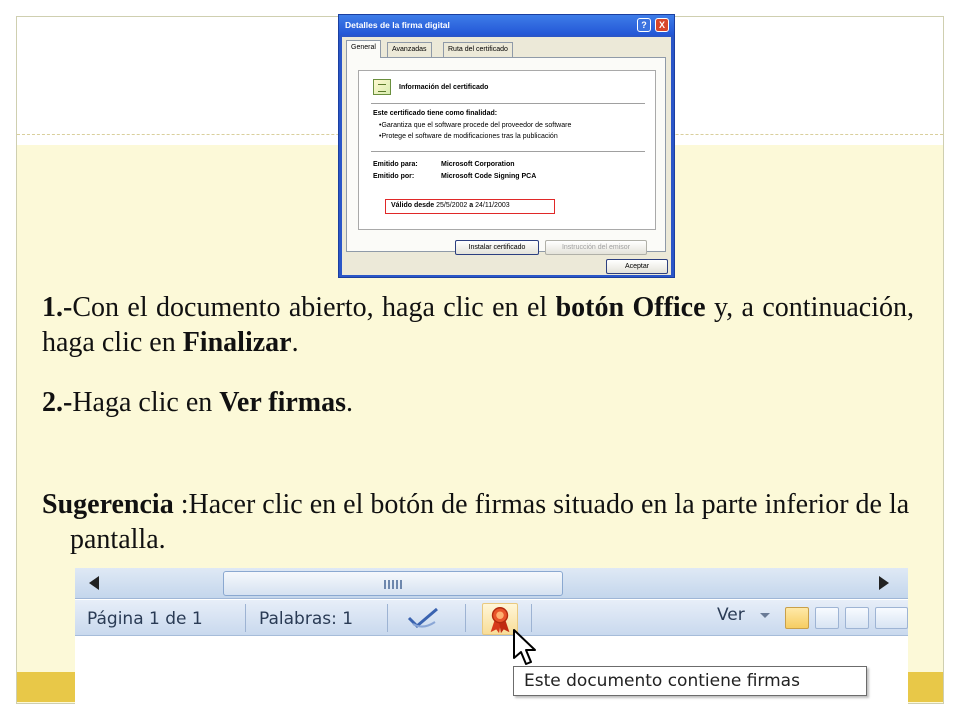 This screenshot has width=960, height=720. What do you see at coordinates (644, 25) in the screenshot?
I see `help-button: ?` at bounding box center [644, 25].